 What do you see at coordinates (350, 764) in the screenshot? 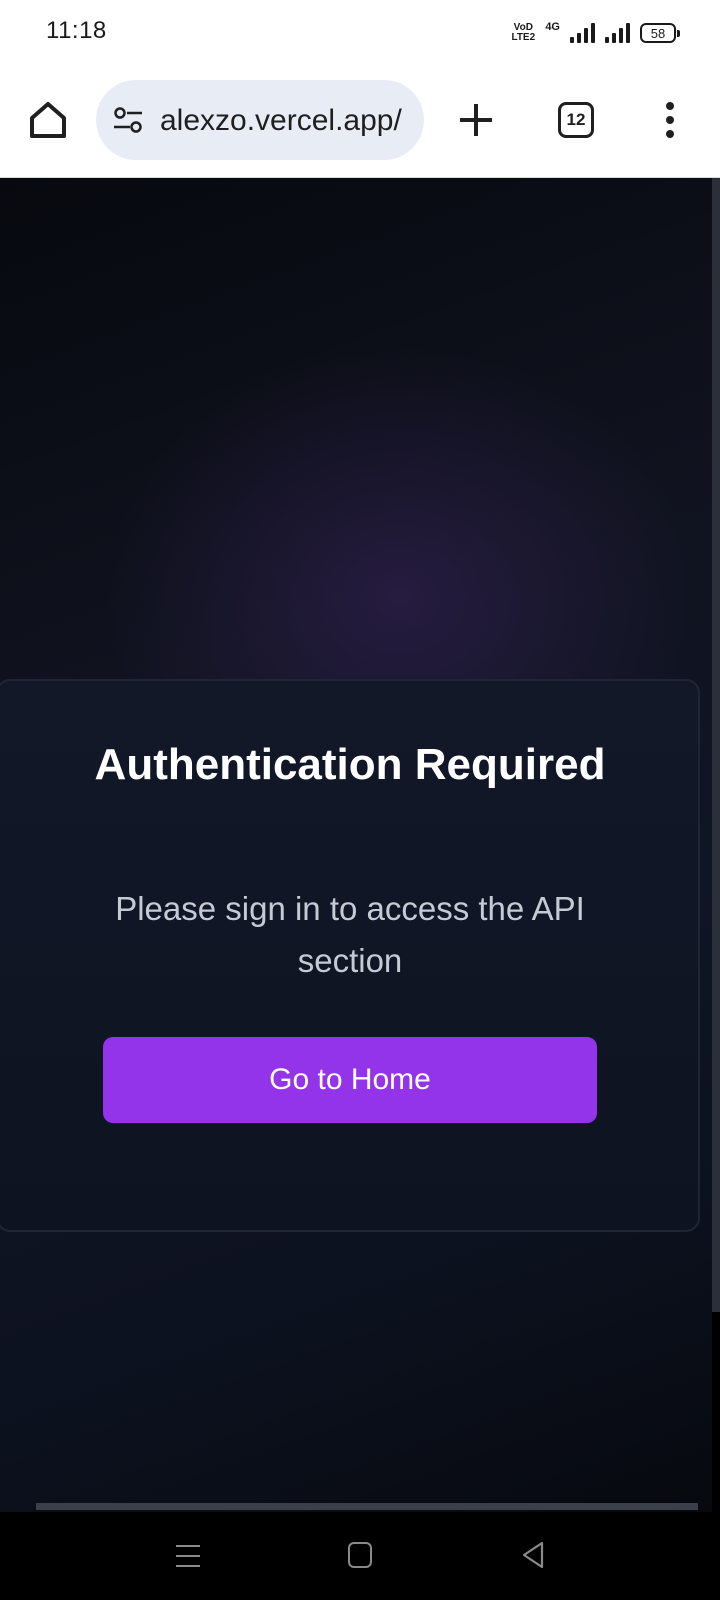
I see `auth-title: Authentication Required` at bounding box center [350, 764].